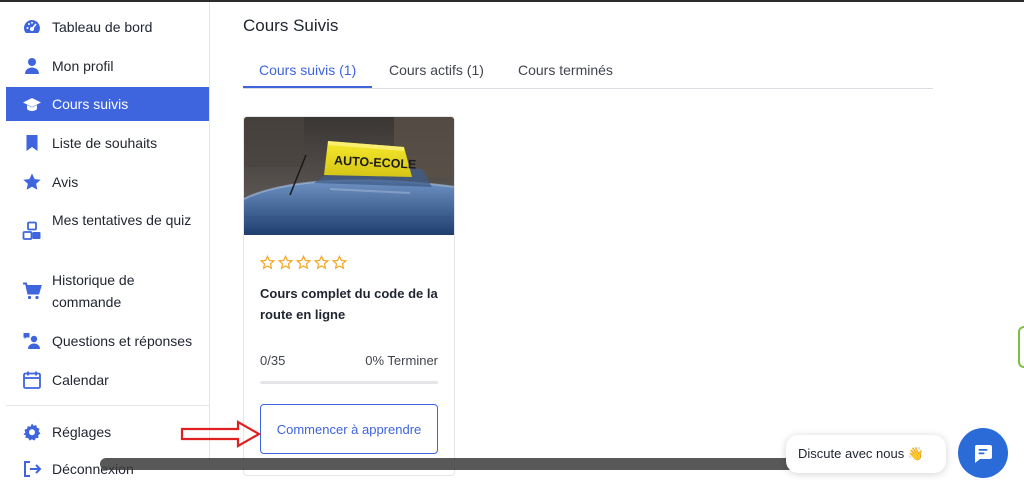  Describe the element at coordinates (291, 25) in the screenshot. I see `page-title: Cours Suivis` at that location.